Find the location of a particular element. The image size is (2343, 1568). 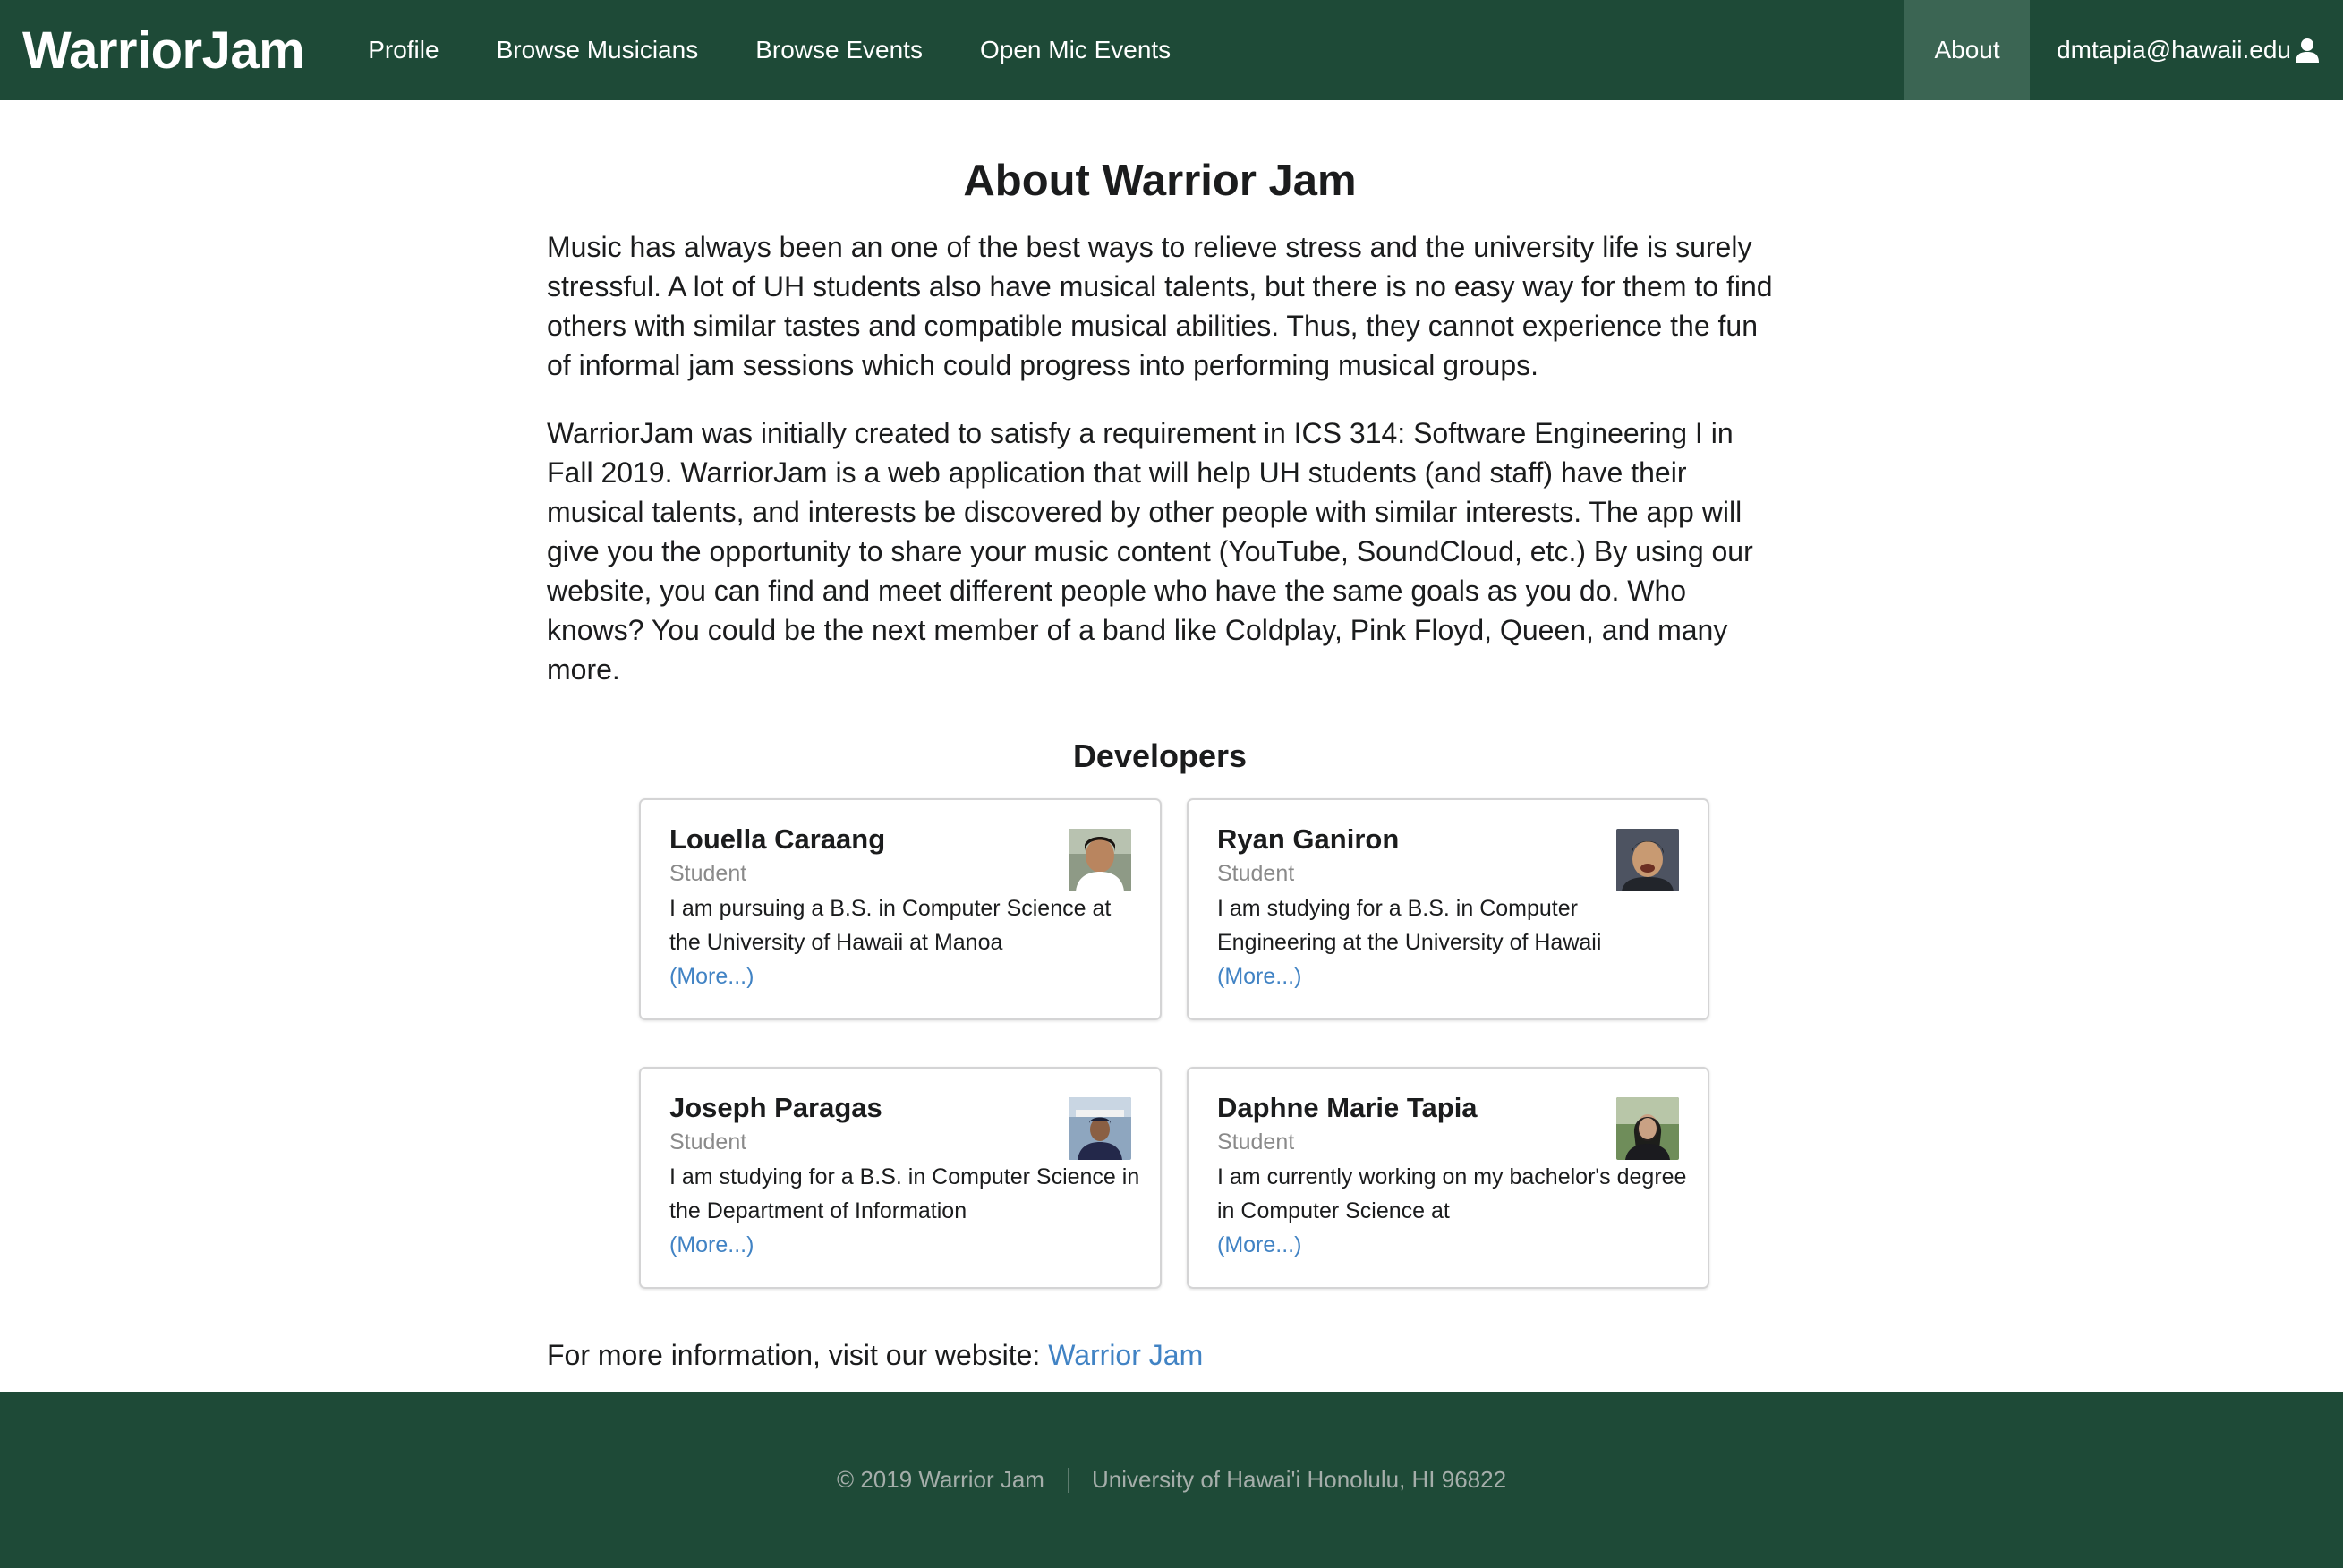

user-icon is located at coordinates (2307, 50).